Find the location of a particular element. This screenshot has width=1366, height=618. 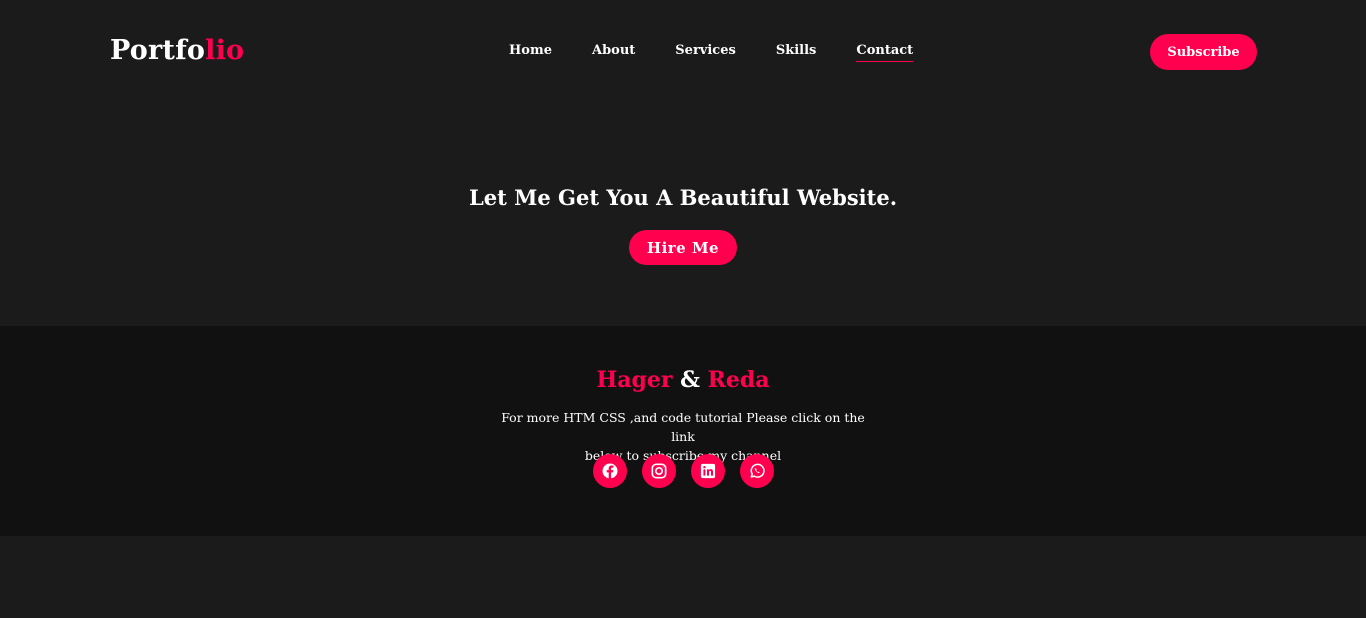

facebook-link is located at coordinates (610, 471).